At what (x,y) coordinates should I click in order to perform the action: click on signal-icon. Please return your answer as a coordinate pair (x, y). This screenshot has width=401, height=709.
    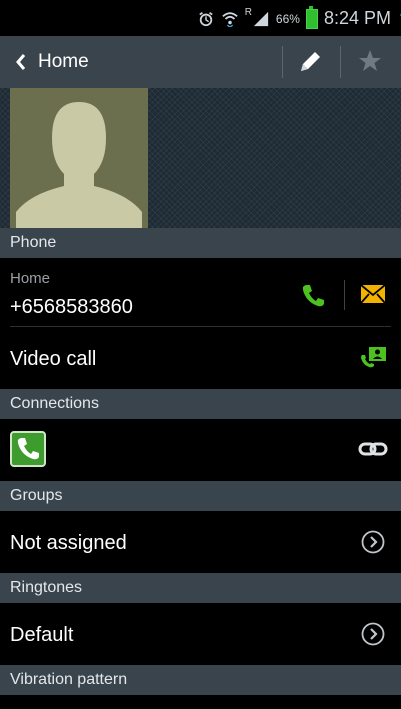
    Looking at the image, I should click on (261, 18).